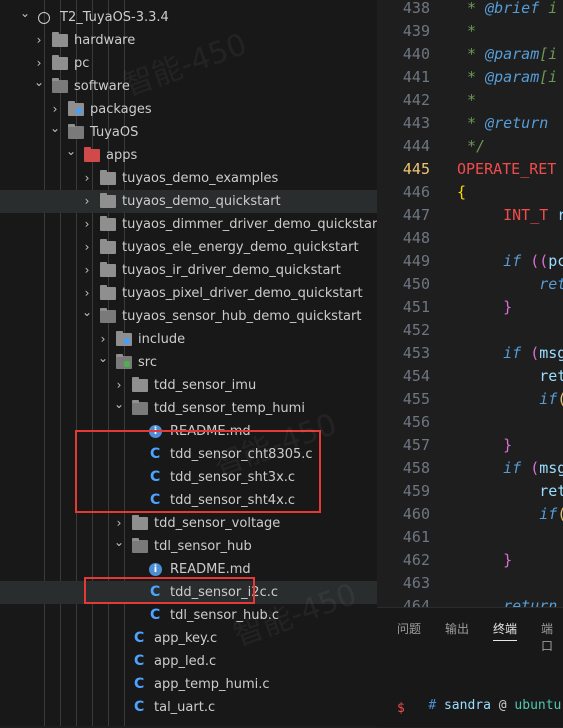 This screenshot has height=728, width=563. I want to click on line-number: 441, so click(416, 77).